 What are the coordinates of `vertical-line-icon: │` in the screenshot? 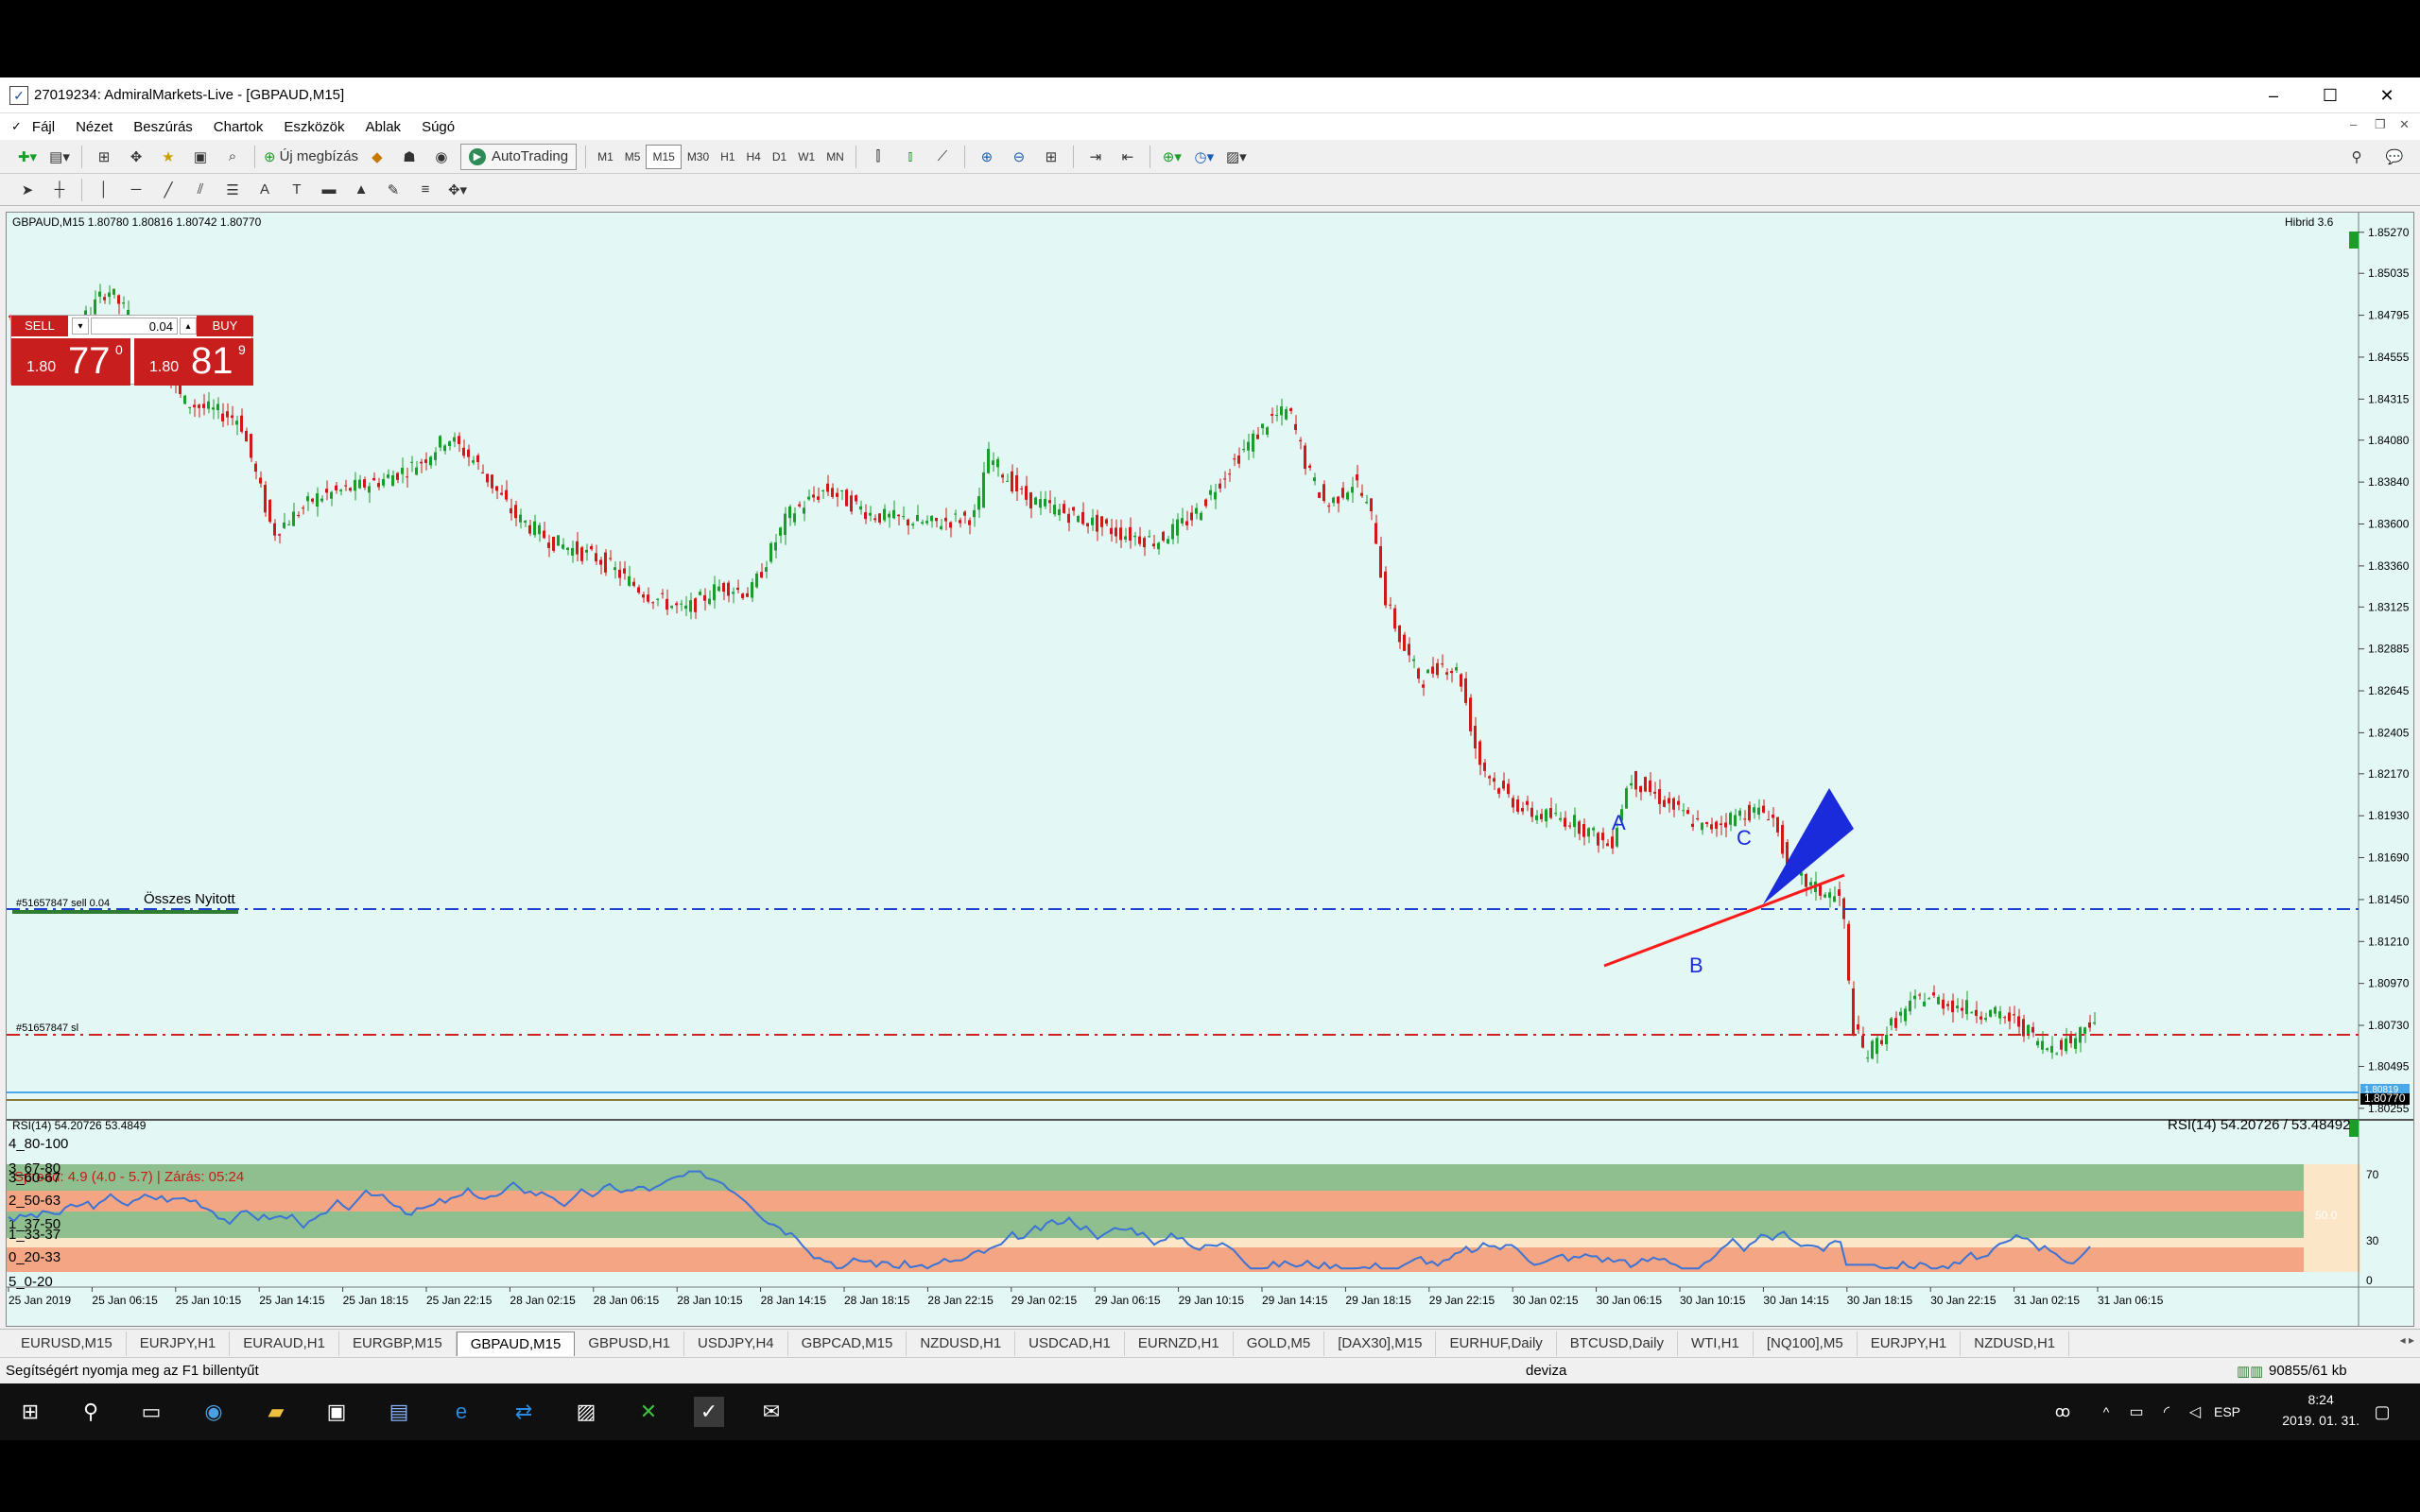 It's located at (104, 190).